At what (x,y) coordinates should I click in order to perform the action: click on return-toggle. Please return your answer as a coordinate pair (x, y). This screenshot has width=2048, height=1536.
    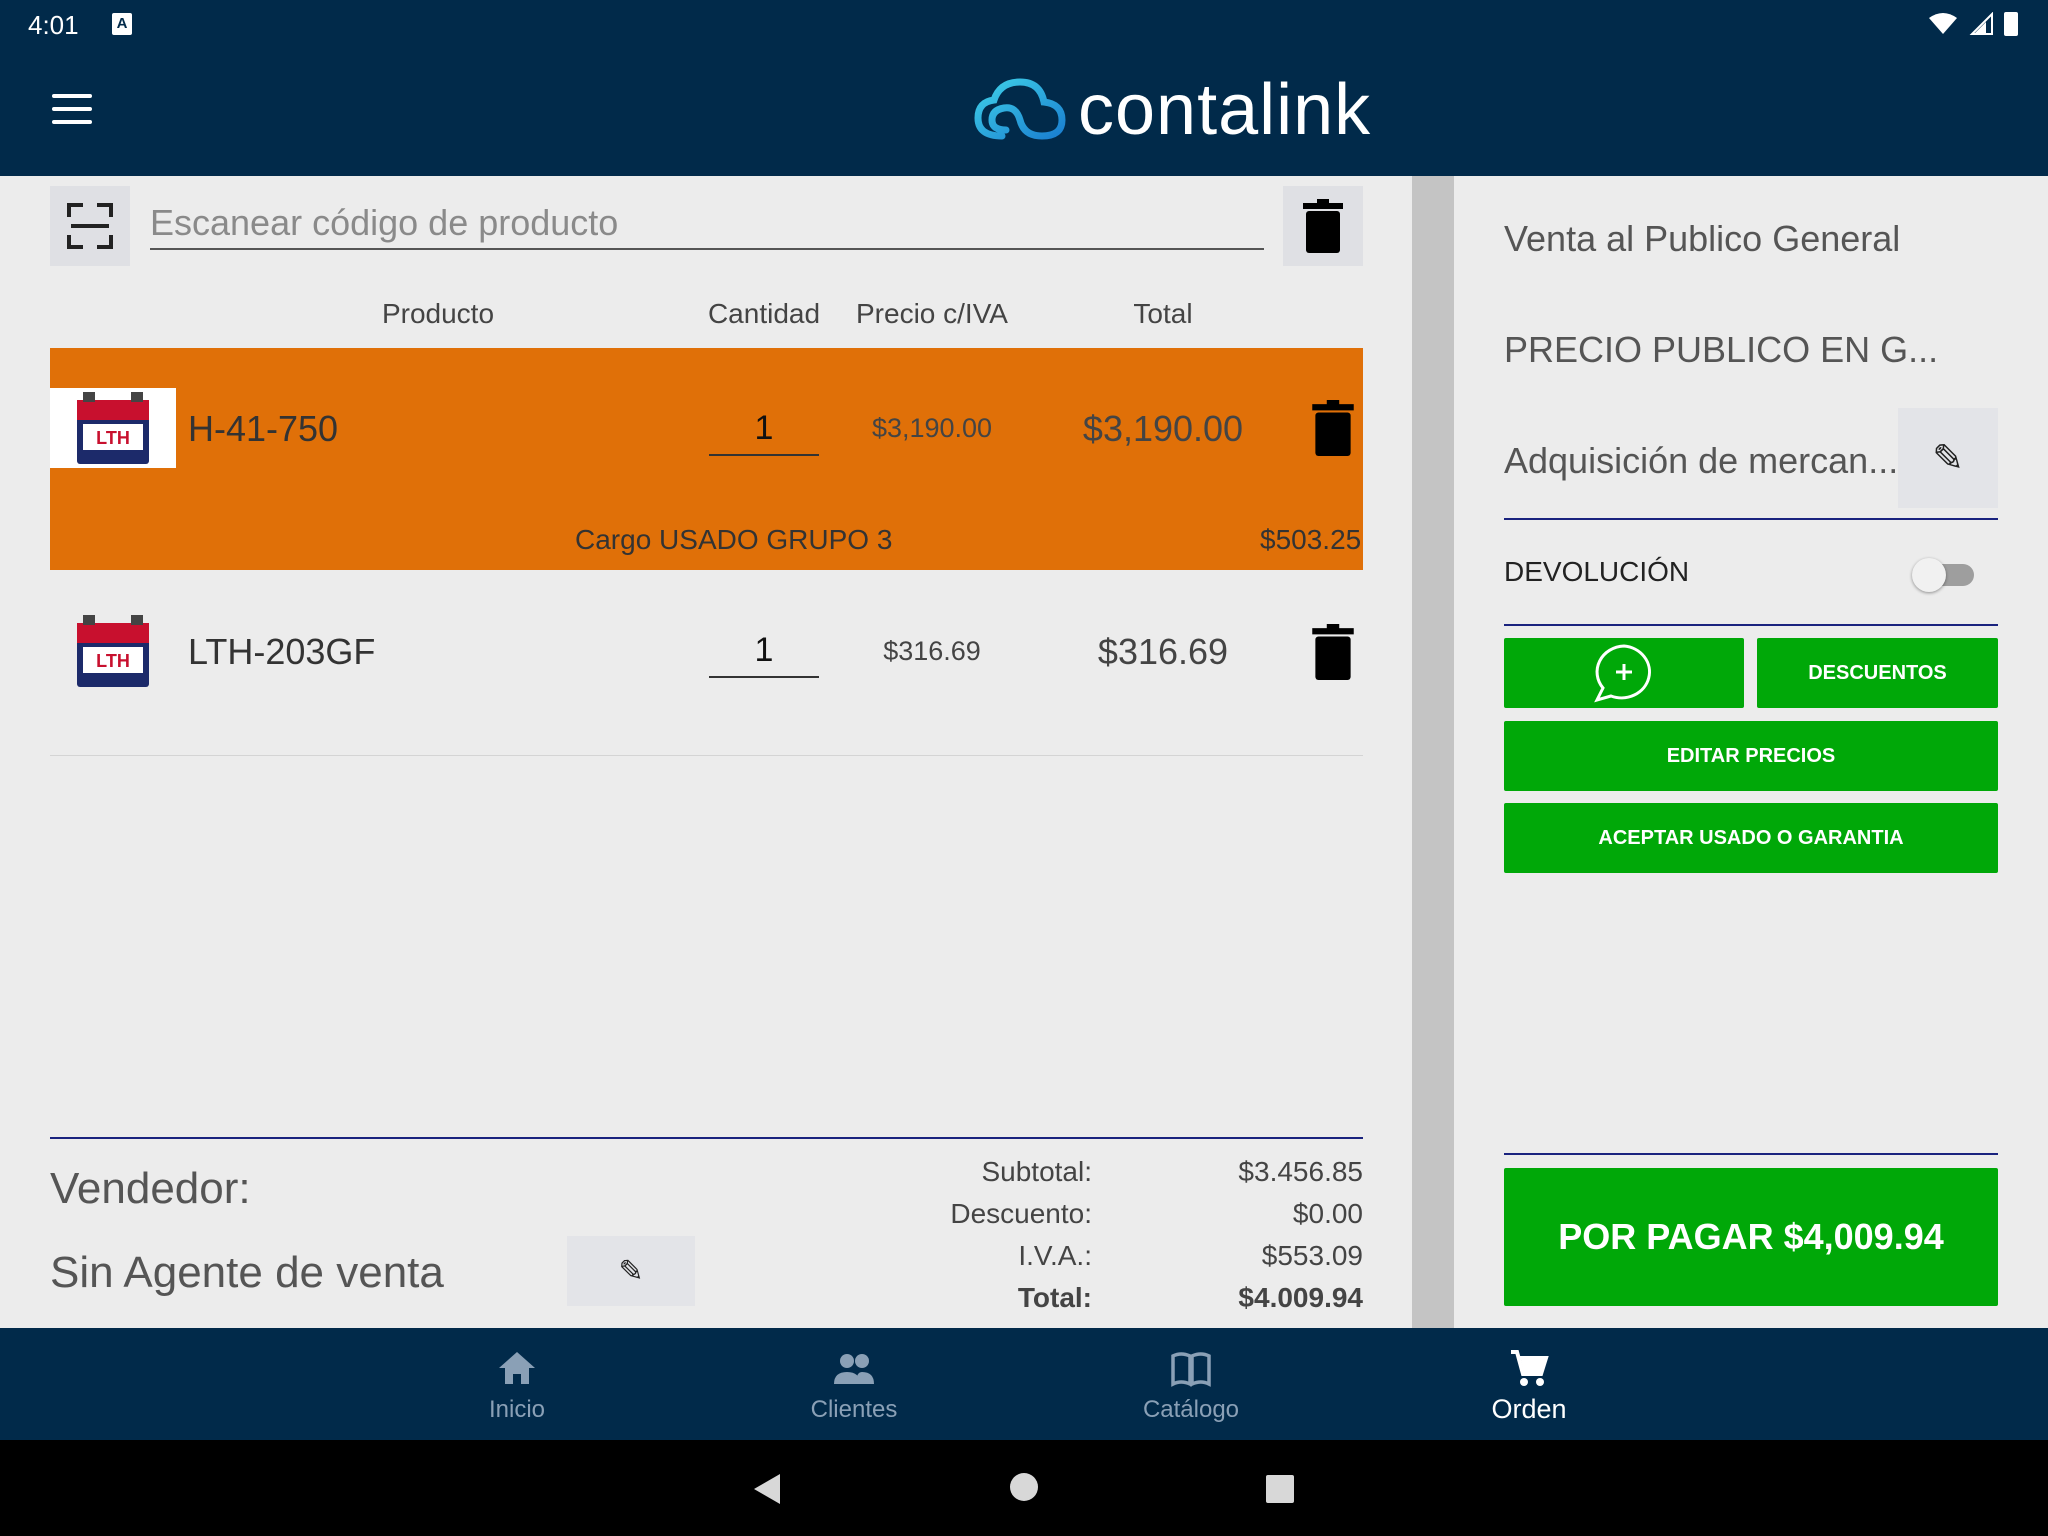
    Looking at the image, I should click on (1943, 575).